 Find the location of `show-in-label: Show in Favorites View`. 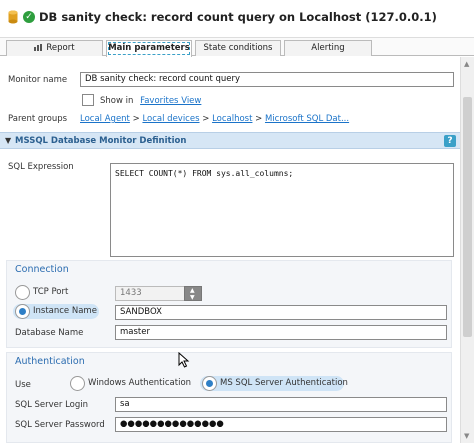

show-in-label: Show in Favorites View is located at coordinates (150, 101).